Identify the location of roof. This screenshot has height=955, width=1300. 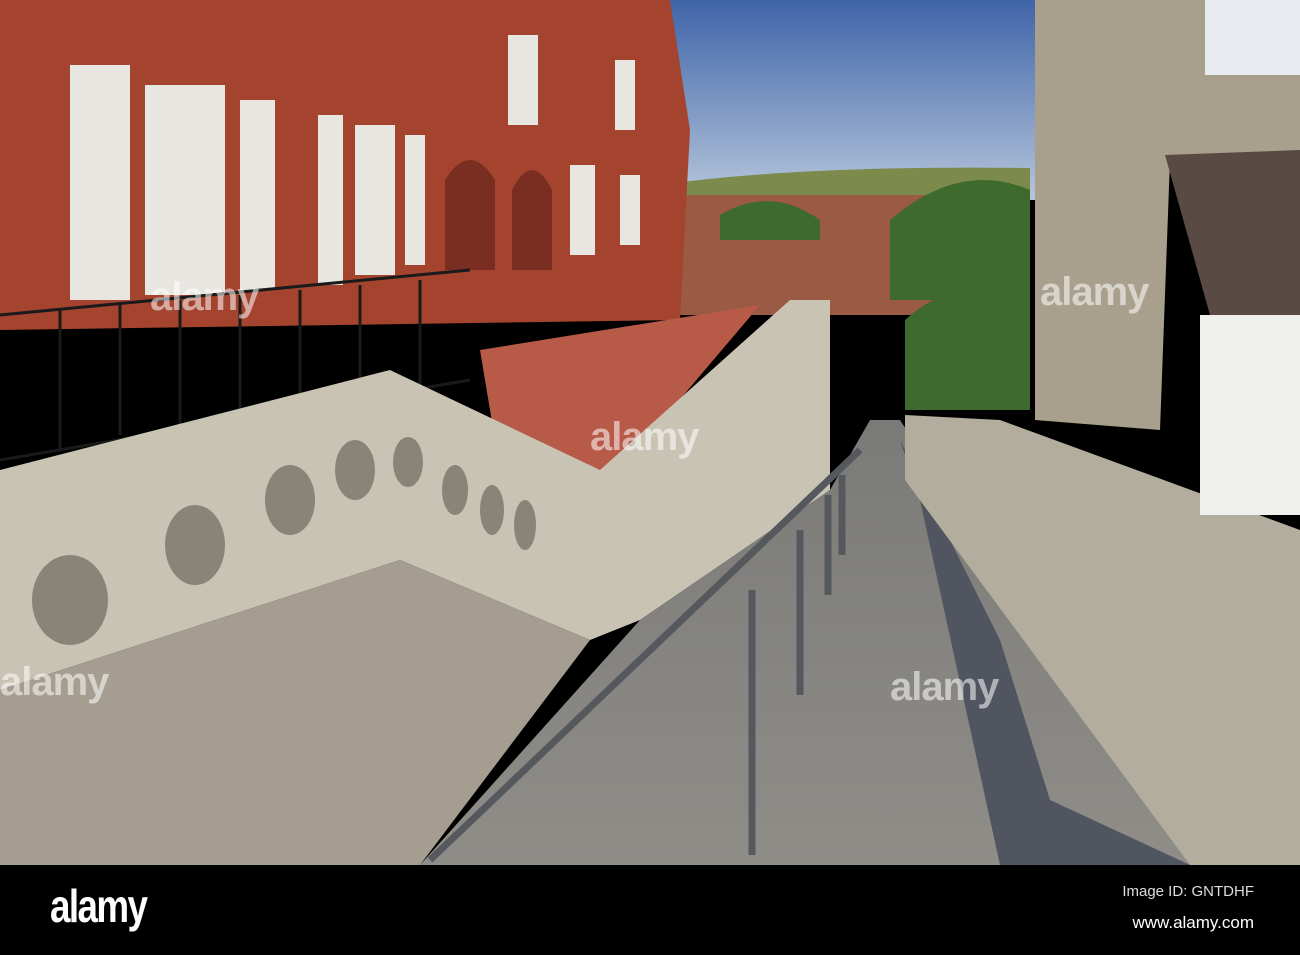
(1232, 232).